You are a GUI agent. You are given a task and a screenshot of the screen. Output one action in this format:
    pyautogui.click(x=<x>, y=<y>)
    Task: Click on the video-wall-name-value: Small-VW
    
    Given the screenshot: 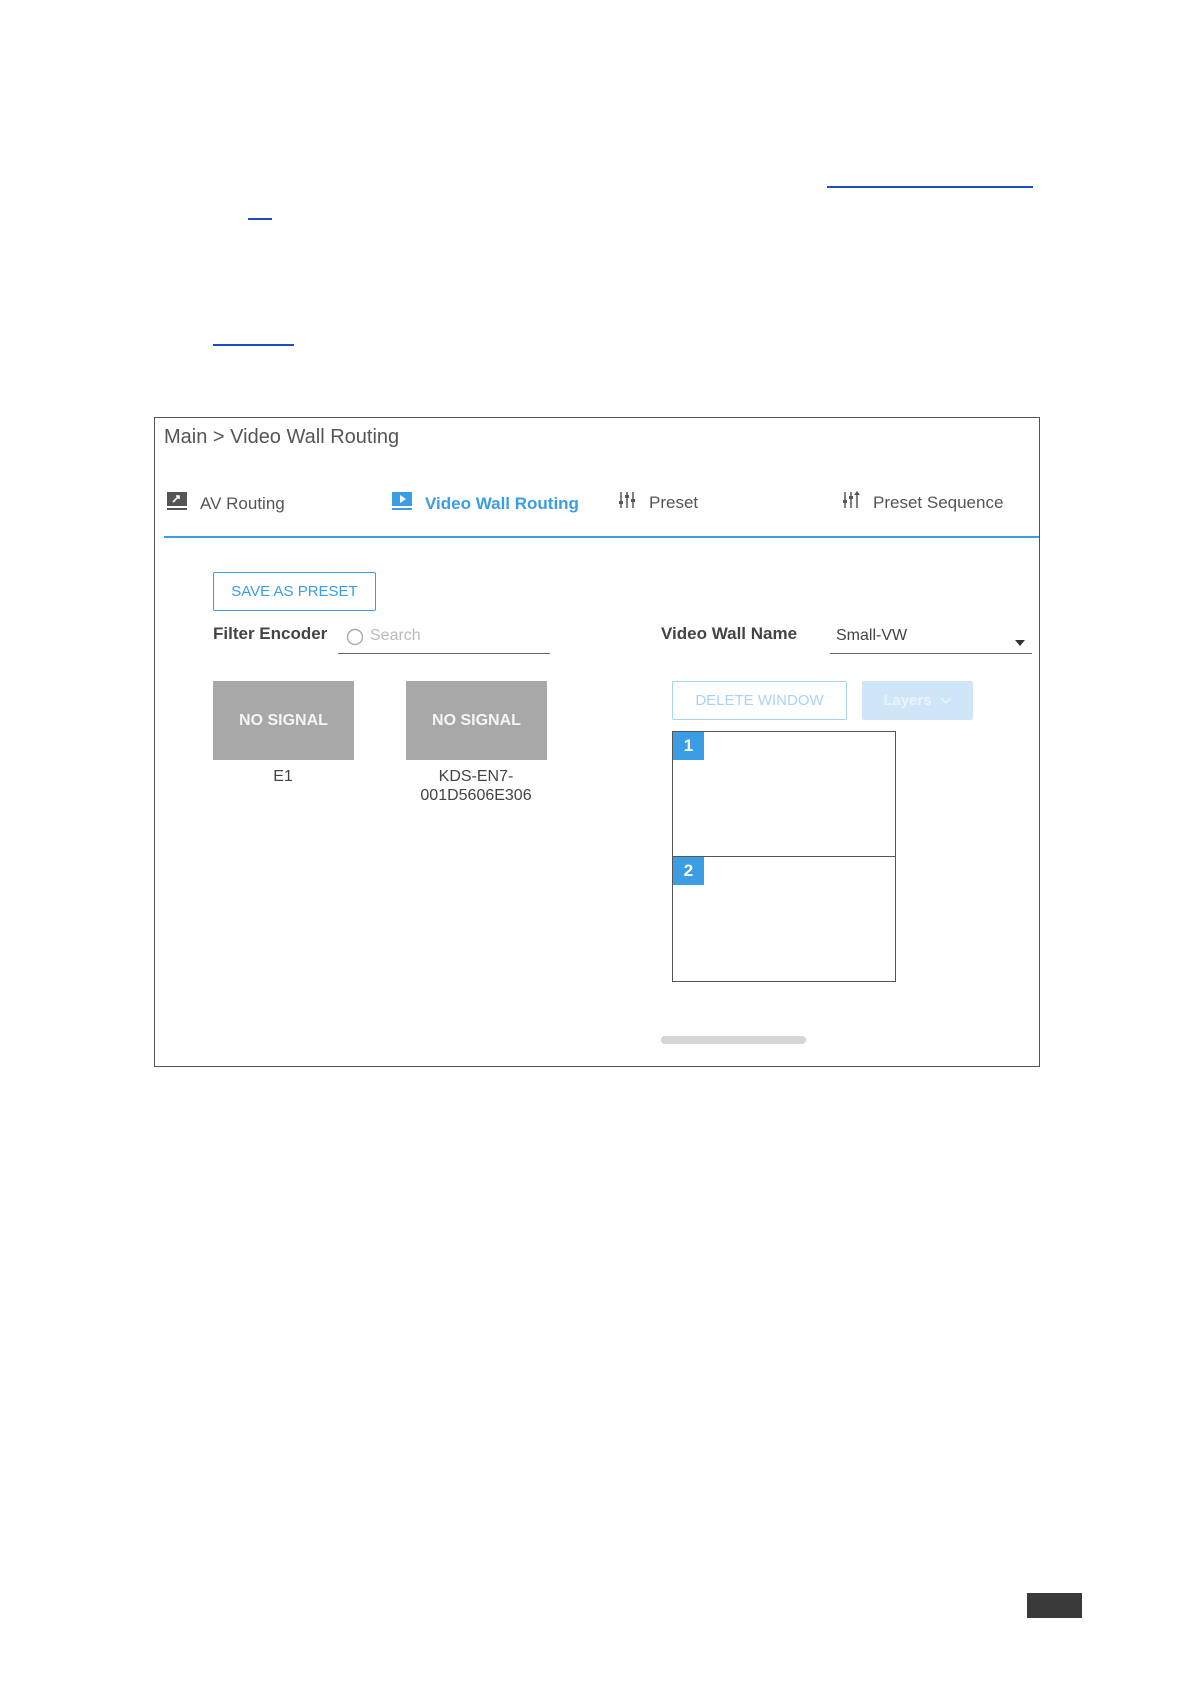 What is the action you would take?
    pyautogui.click(x=872, y=635)
    